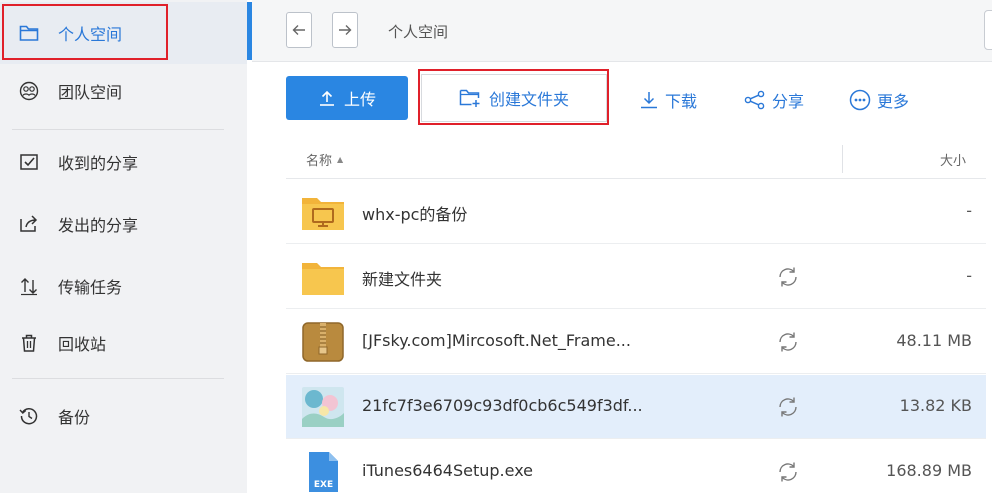  What do you see at coordinates (326, 98) in the screenshot?
I see `upload-icon` at bounding box center [326, 98].